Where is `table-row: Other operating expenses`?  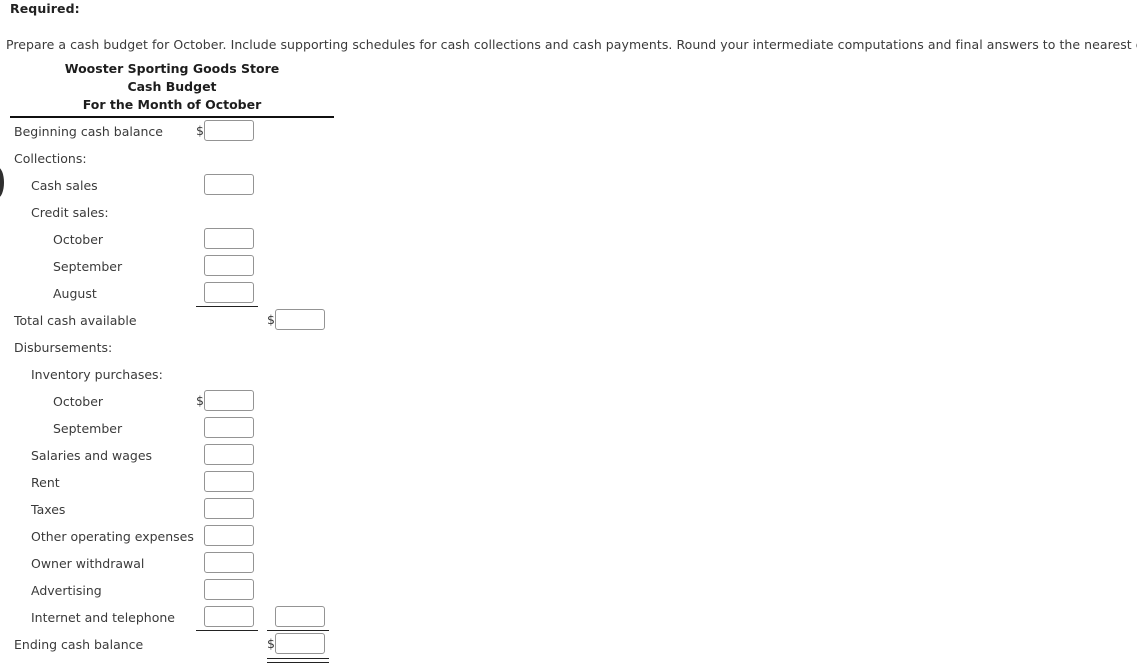 table-row: Other operating expenses is located at coordinates (180, 536).